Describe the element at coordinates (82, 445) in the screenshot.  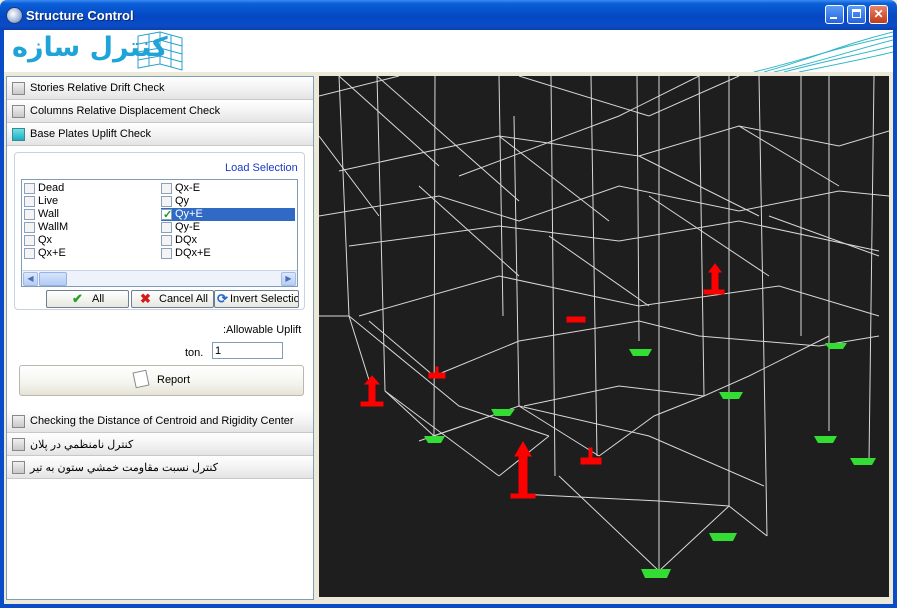
I see `section-label: کنترل نامنظمي در پلان` at that location.